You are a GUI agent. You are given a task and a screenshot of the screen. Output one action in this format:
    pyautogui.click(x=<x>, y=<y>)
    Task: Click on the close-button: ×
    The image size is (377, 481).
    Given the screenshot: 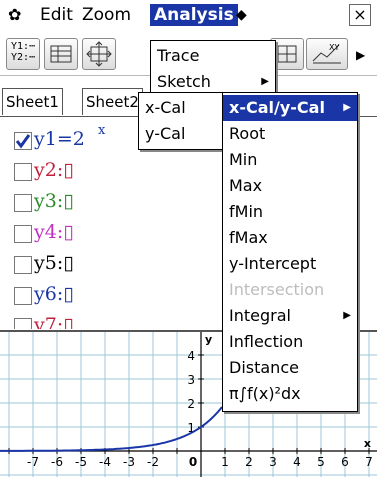 What is the action you would take?
    pyautogui.click(x=360, y=15)
    